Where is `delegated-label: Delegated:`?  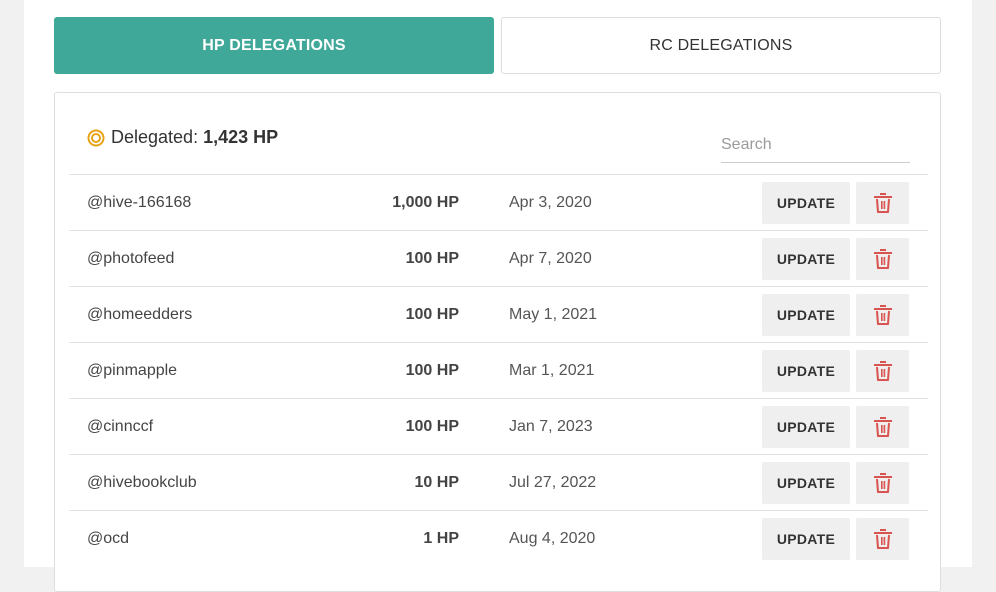
delegated-label: Delegated: is located at coordinates (155, 137).